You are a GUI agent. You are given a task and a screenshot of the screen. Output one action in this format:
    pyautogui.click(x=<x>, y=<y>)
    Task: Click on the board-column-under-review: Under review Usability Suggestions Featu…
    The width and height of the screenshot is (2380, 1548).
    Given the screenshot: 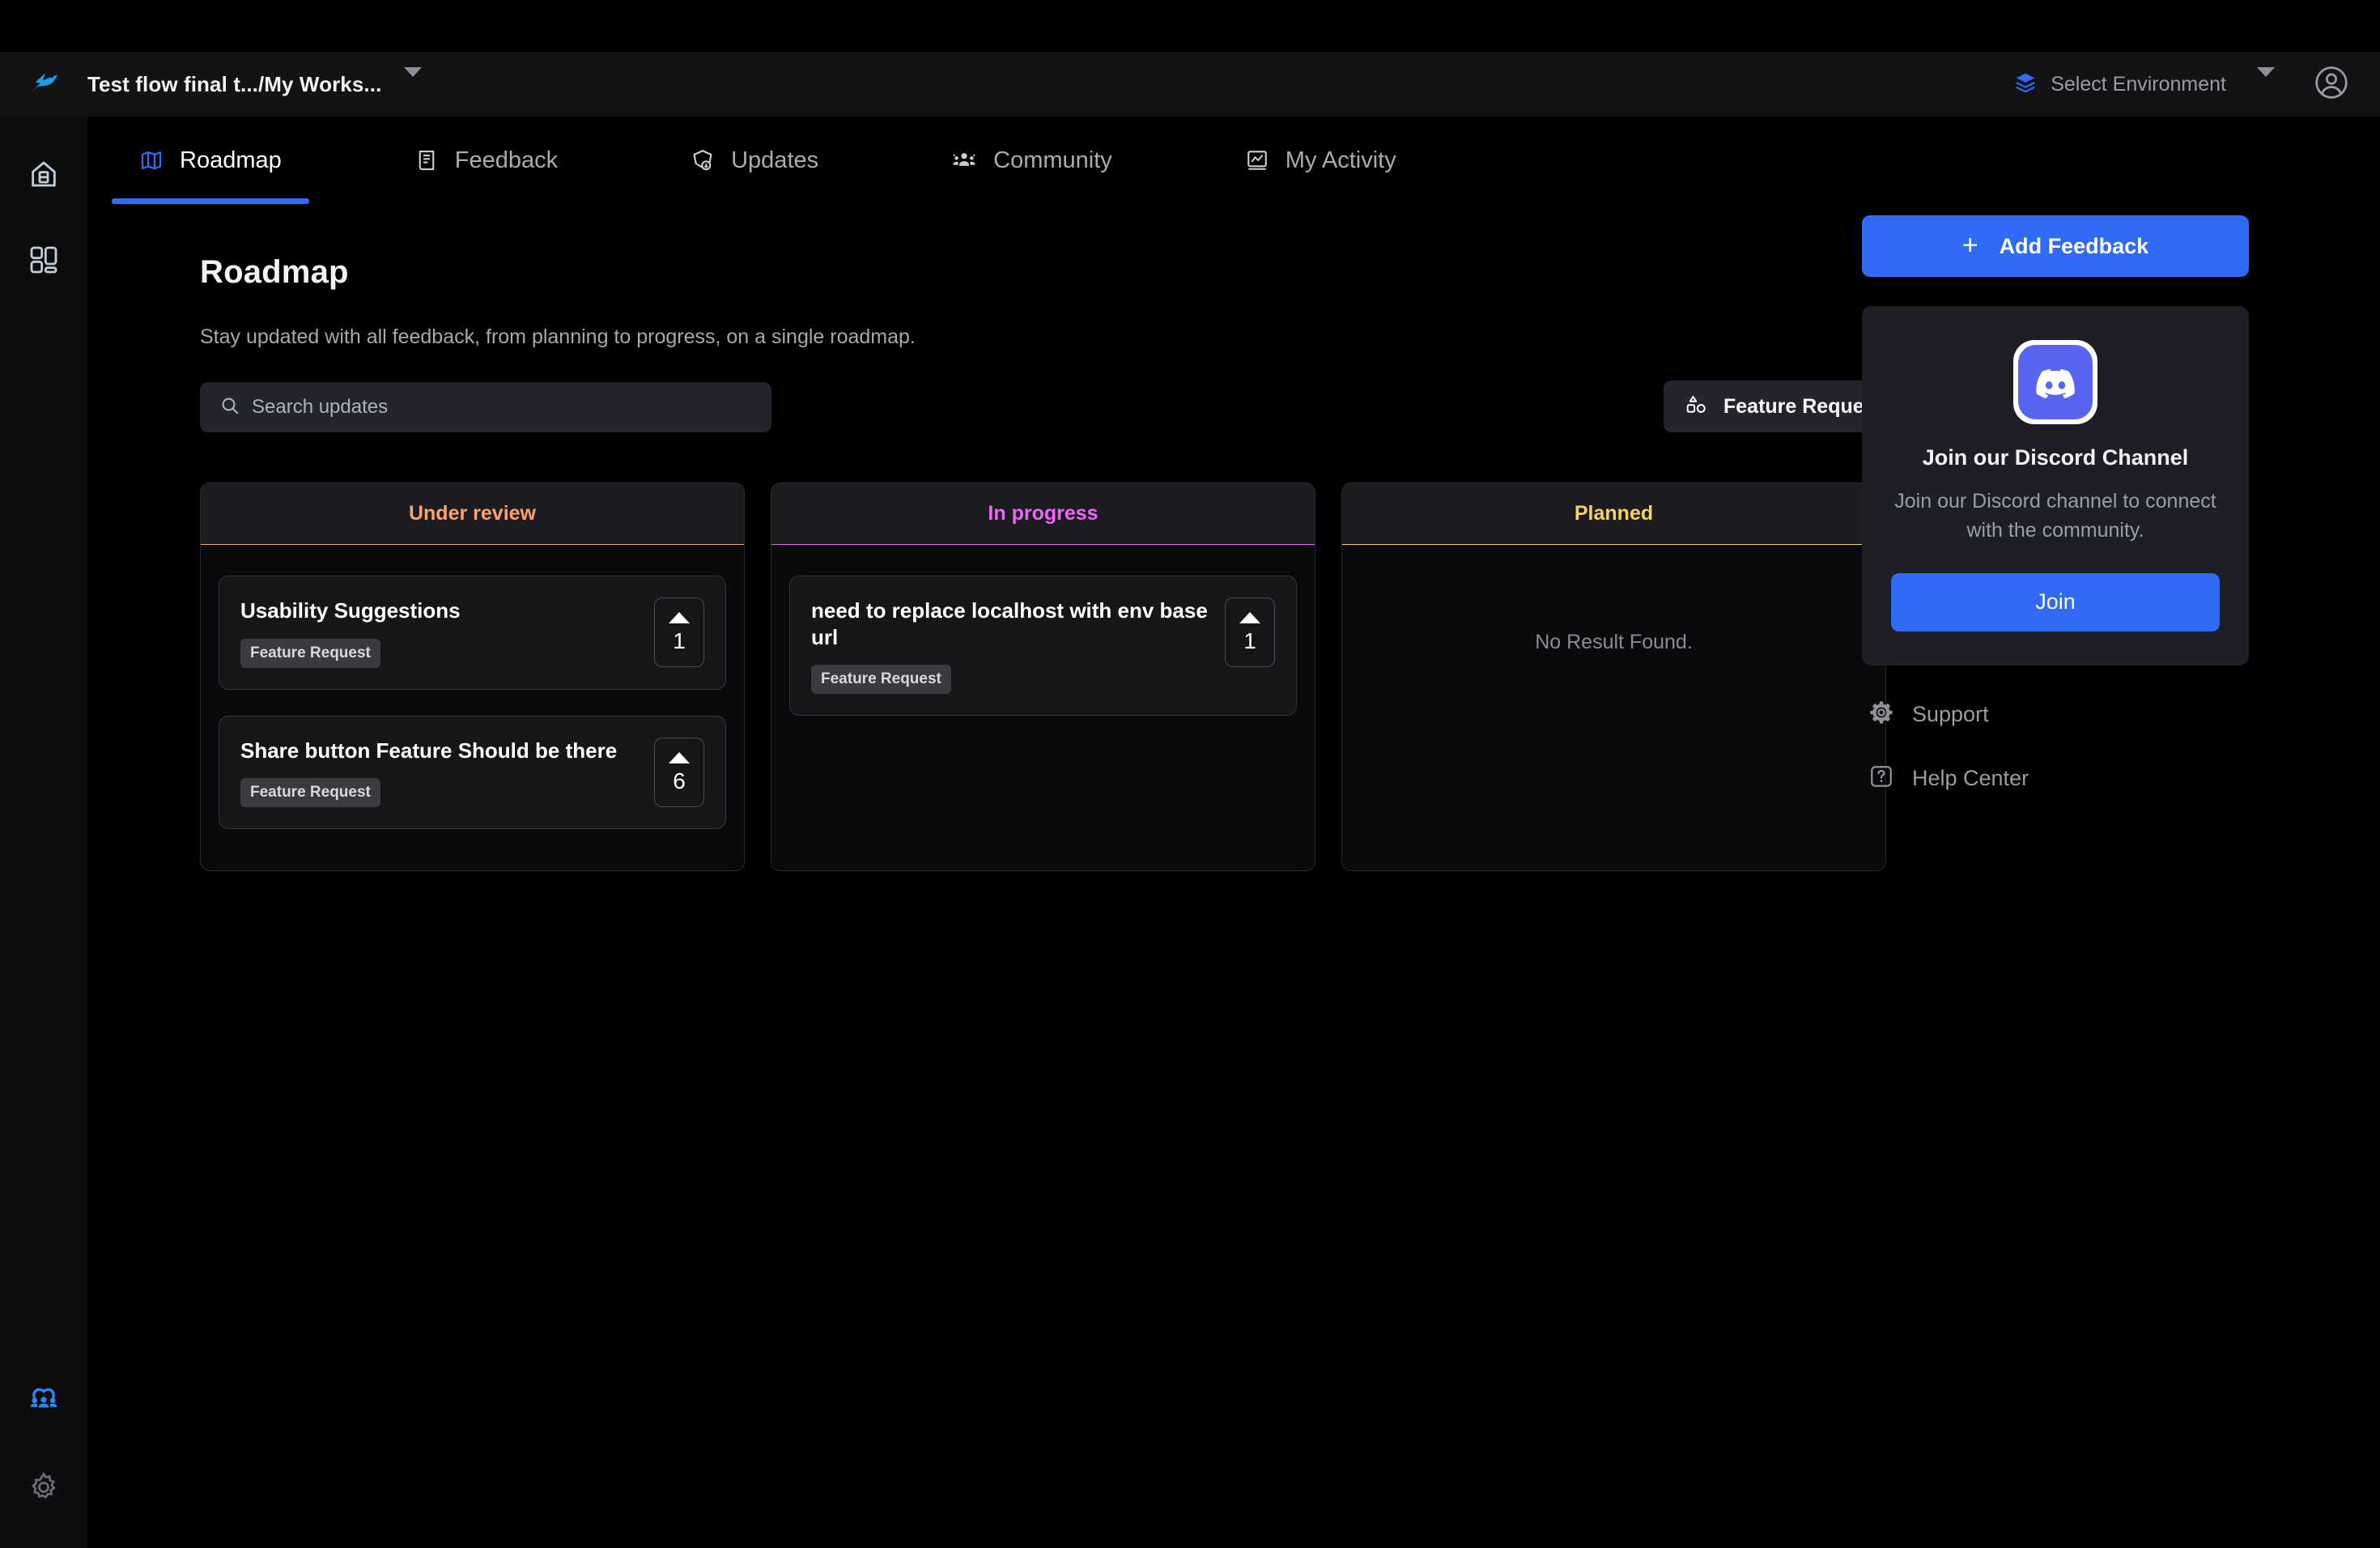 What is the action you would take?
    pyautogui.click(x=473, y=677)
    